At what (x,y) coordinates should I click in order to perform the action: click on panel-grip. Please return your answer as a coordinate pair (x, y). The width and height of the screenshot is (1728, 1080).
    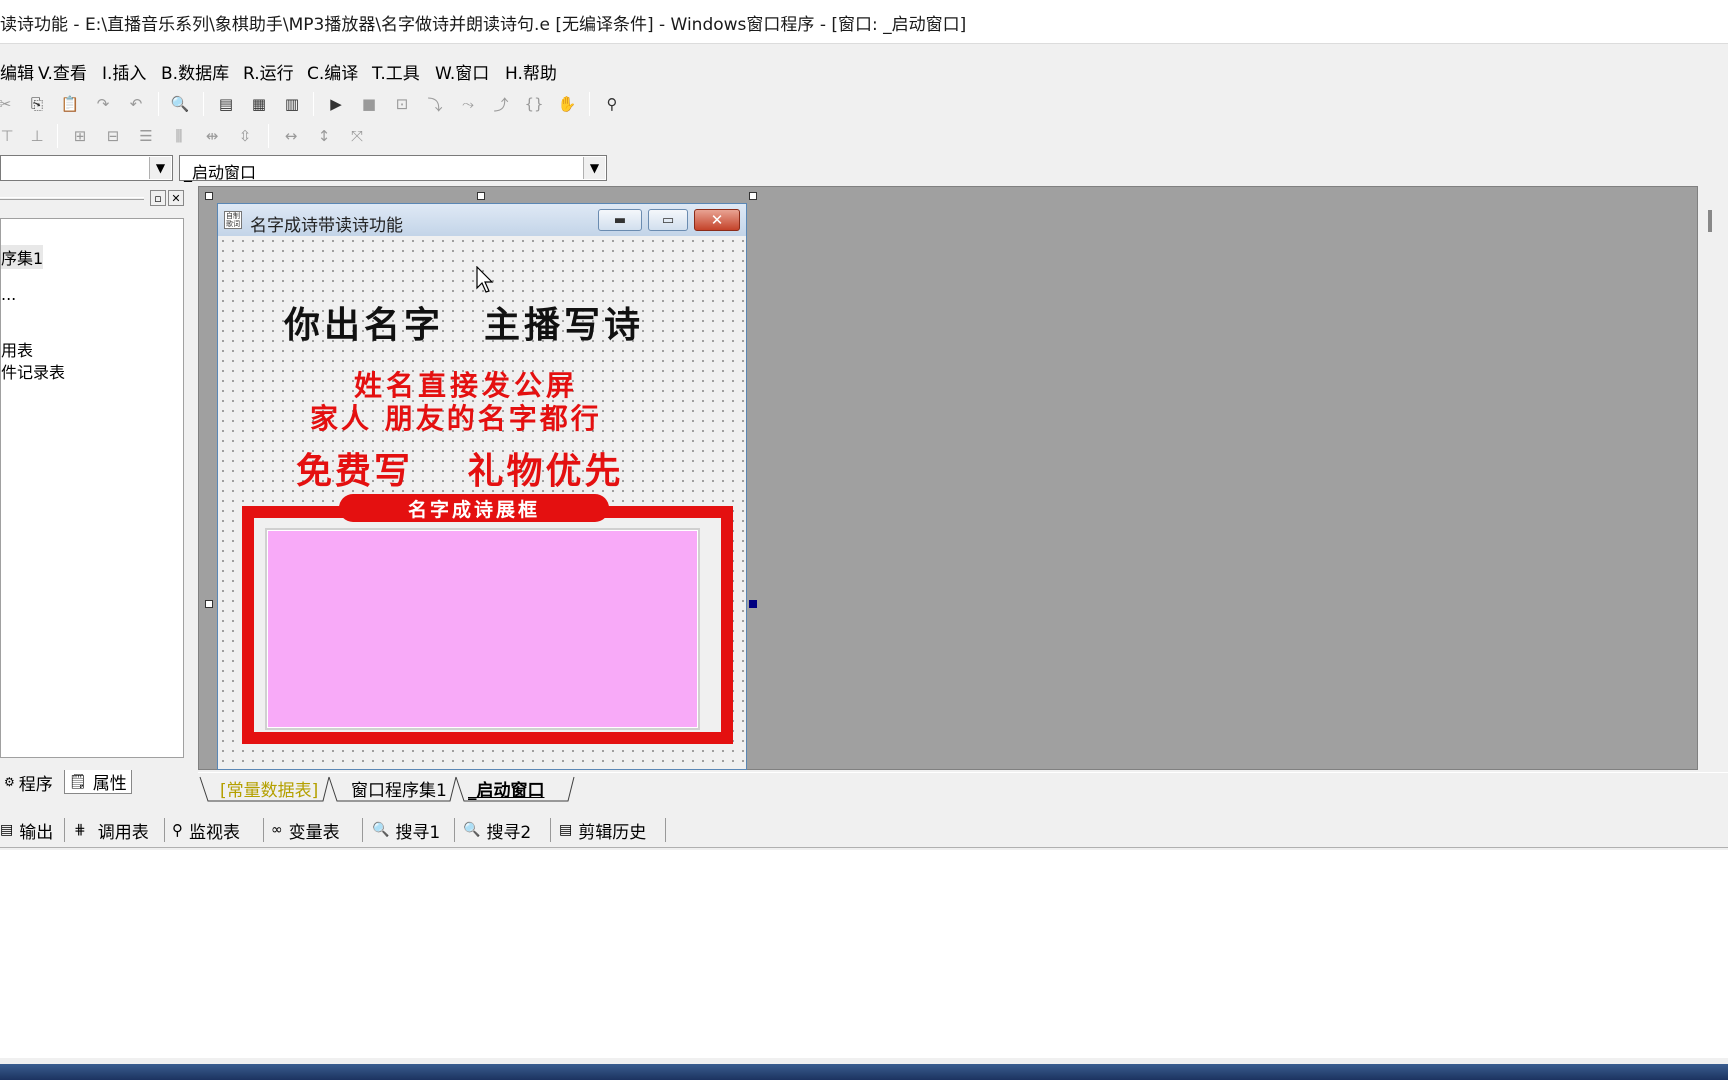
    Looking at the image, I should click on (72, 198).